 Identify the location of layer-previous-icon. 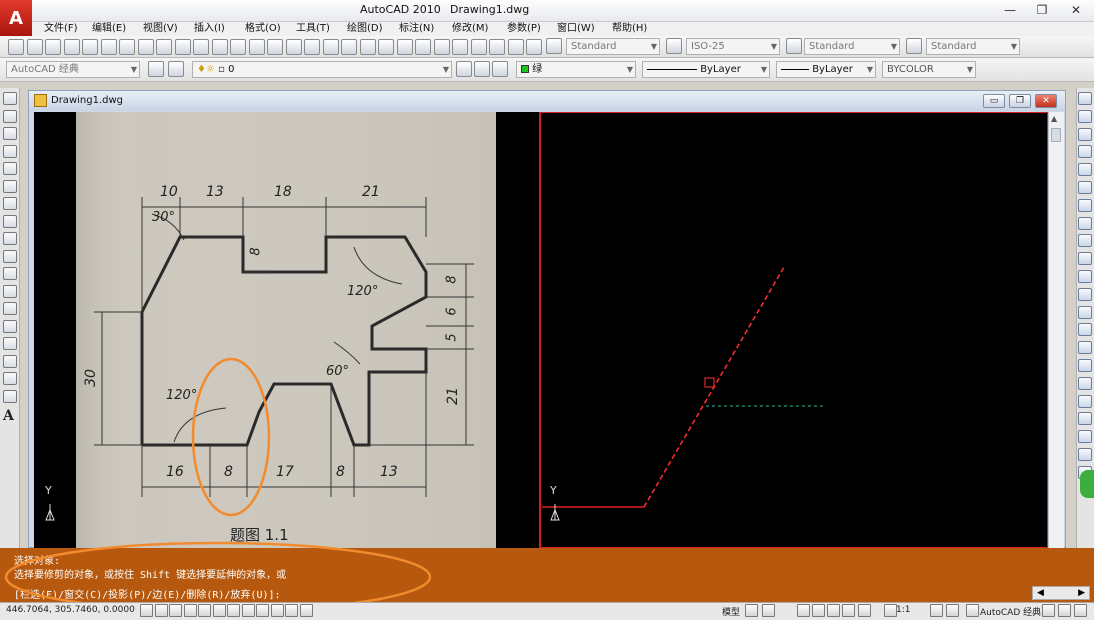
(482, 69).